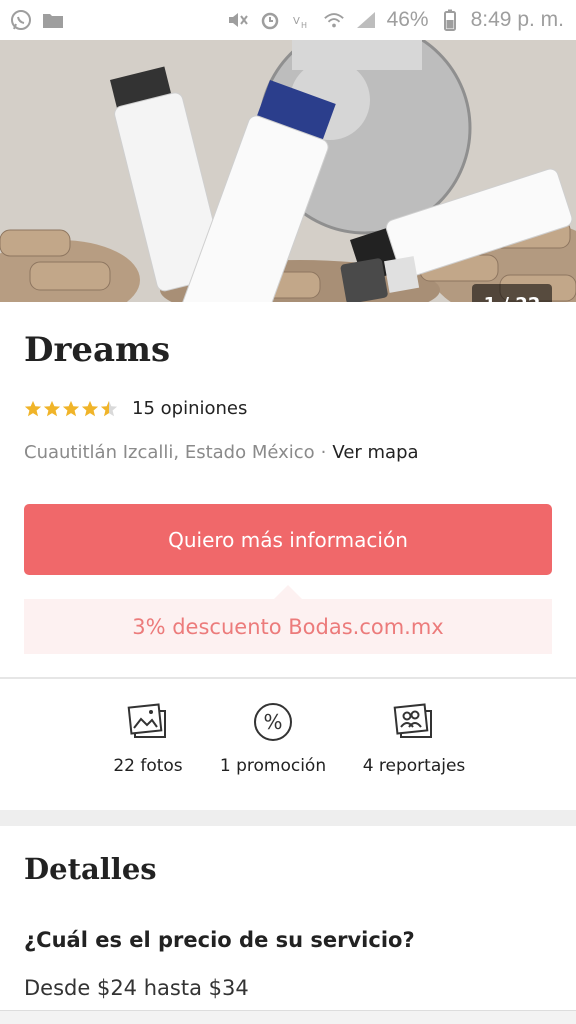 Image resolution: width=576 pixels, height=1024 pixels. What do you see at coordinates (189, 408) in the screenshot?
I see `reviews-count: 15 opiniones` at bounding box center [189, 408].